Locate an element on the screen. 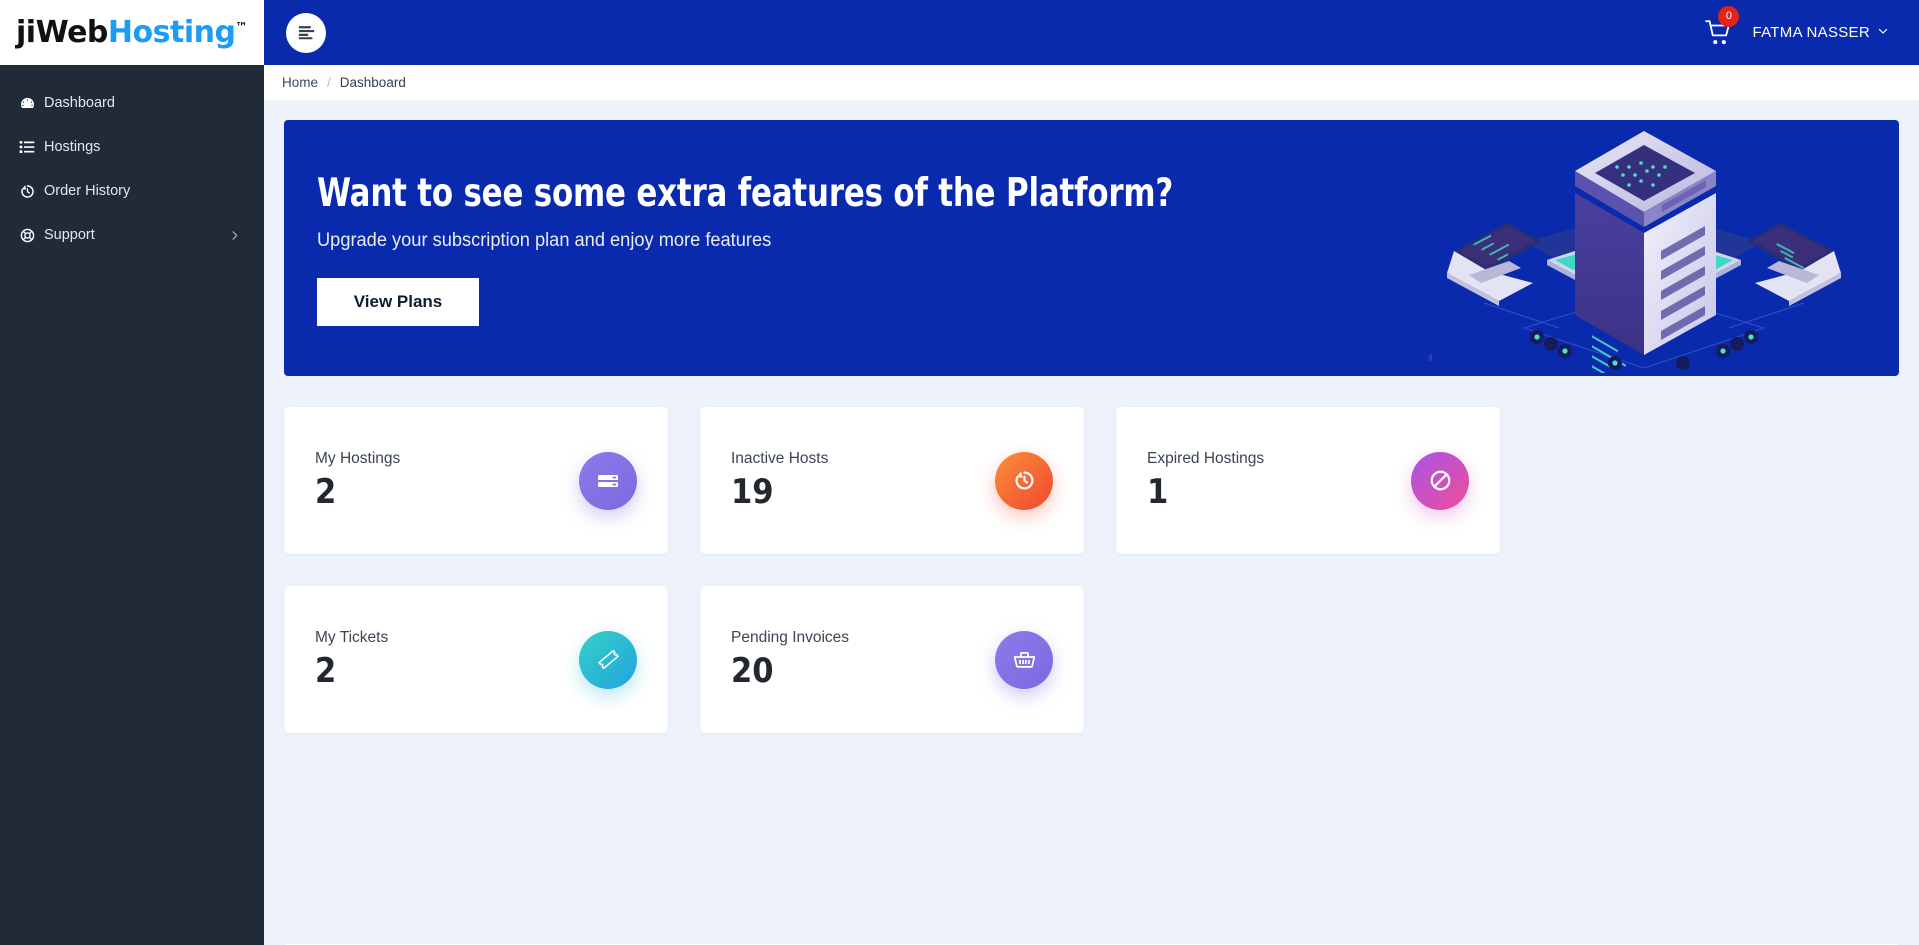 This screenshot has width=1919, height=945. chevron-down-icon is located at coordinates (1883, 32).